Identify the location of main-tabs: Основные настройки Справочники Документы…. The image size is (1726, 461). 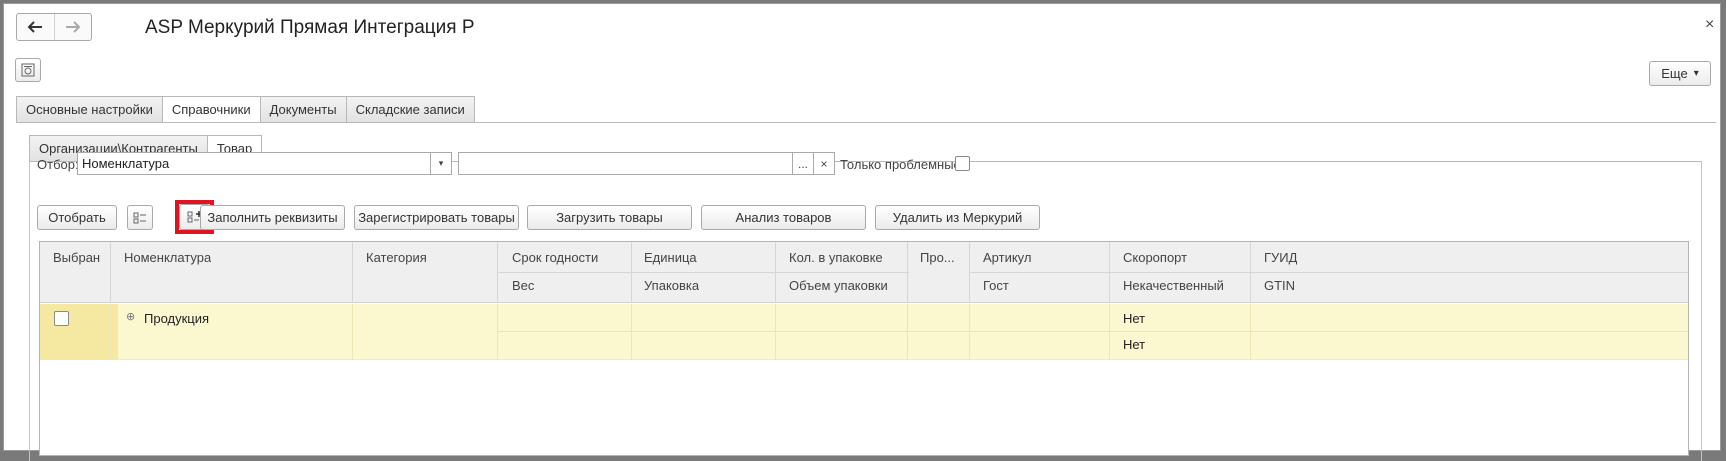
(245, 109).